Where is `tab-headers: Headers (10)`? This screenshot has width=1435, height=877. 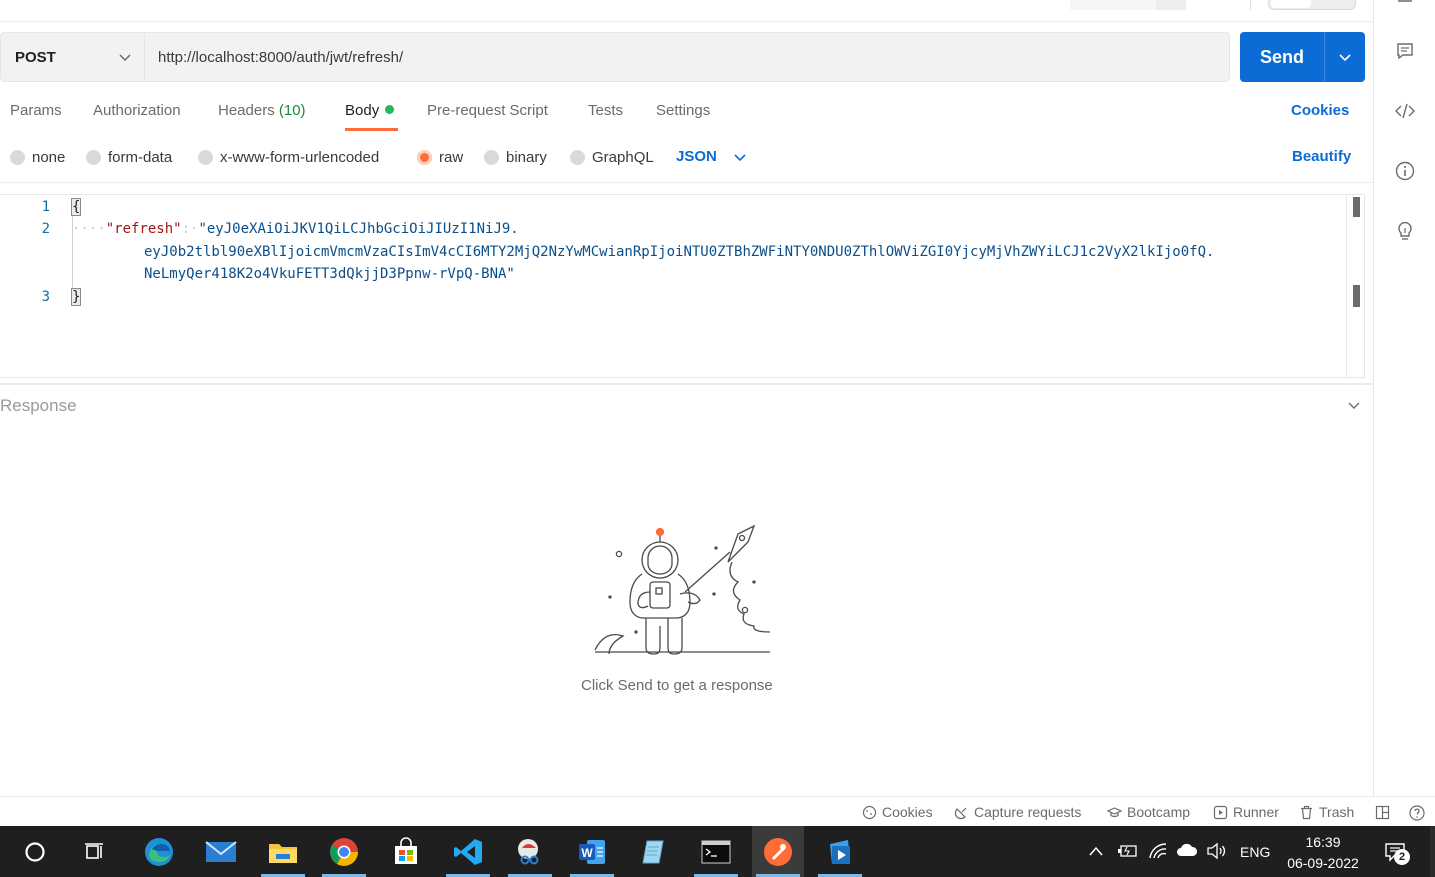 tab-headers: Headers (10) is located at coordinates (262, 110).